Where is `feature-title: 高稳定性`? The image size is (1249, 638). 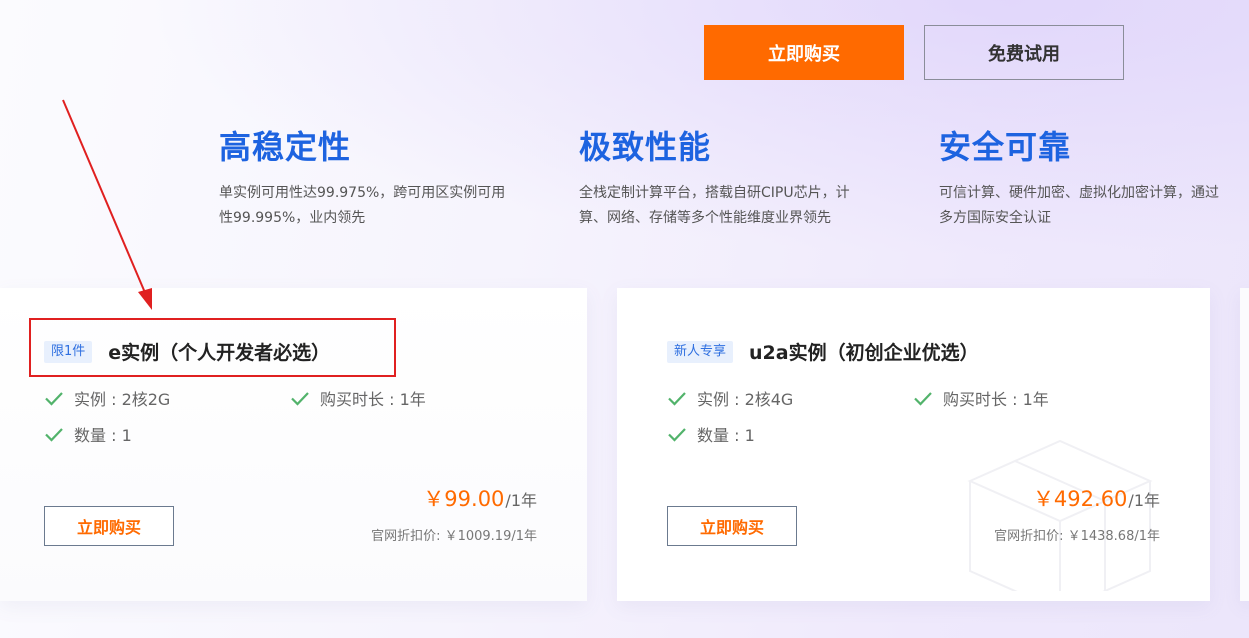 feature-title: 高稳定性 is located at coordinates (285, 147).